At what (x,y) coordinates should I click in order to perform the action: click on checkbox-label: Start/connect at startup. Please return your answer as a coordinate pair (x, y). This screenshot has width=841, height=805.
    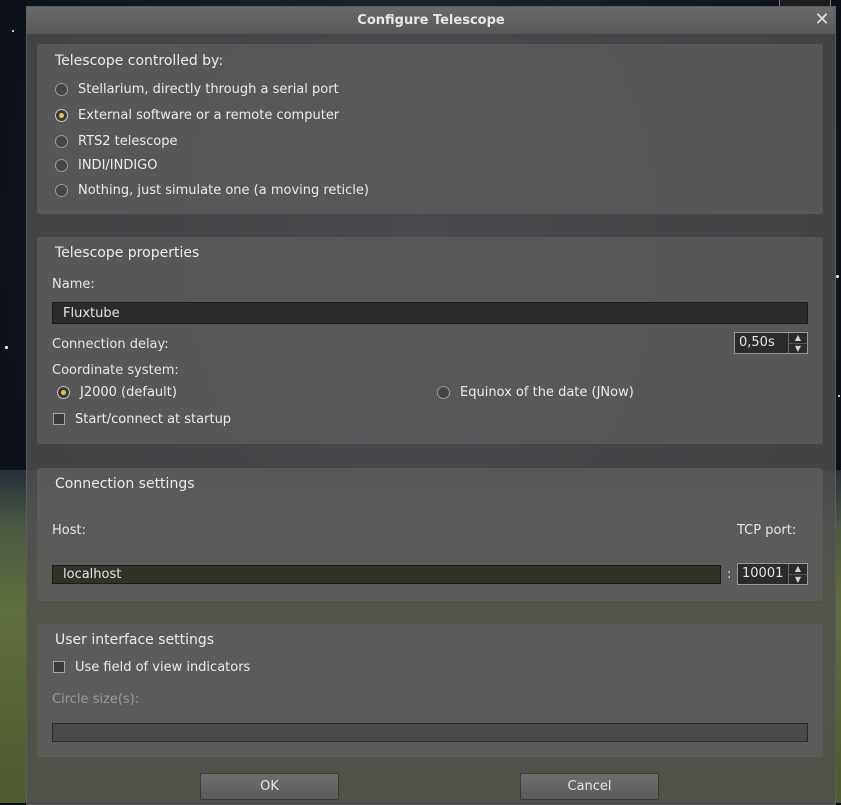
    Looking at the image, I should click on (153, 419).